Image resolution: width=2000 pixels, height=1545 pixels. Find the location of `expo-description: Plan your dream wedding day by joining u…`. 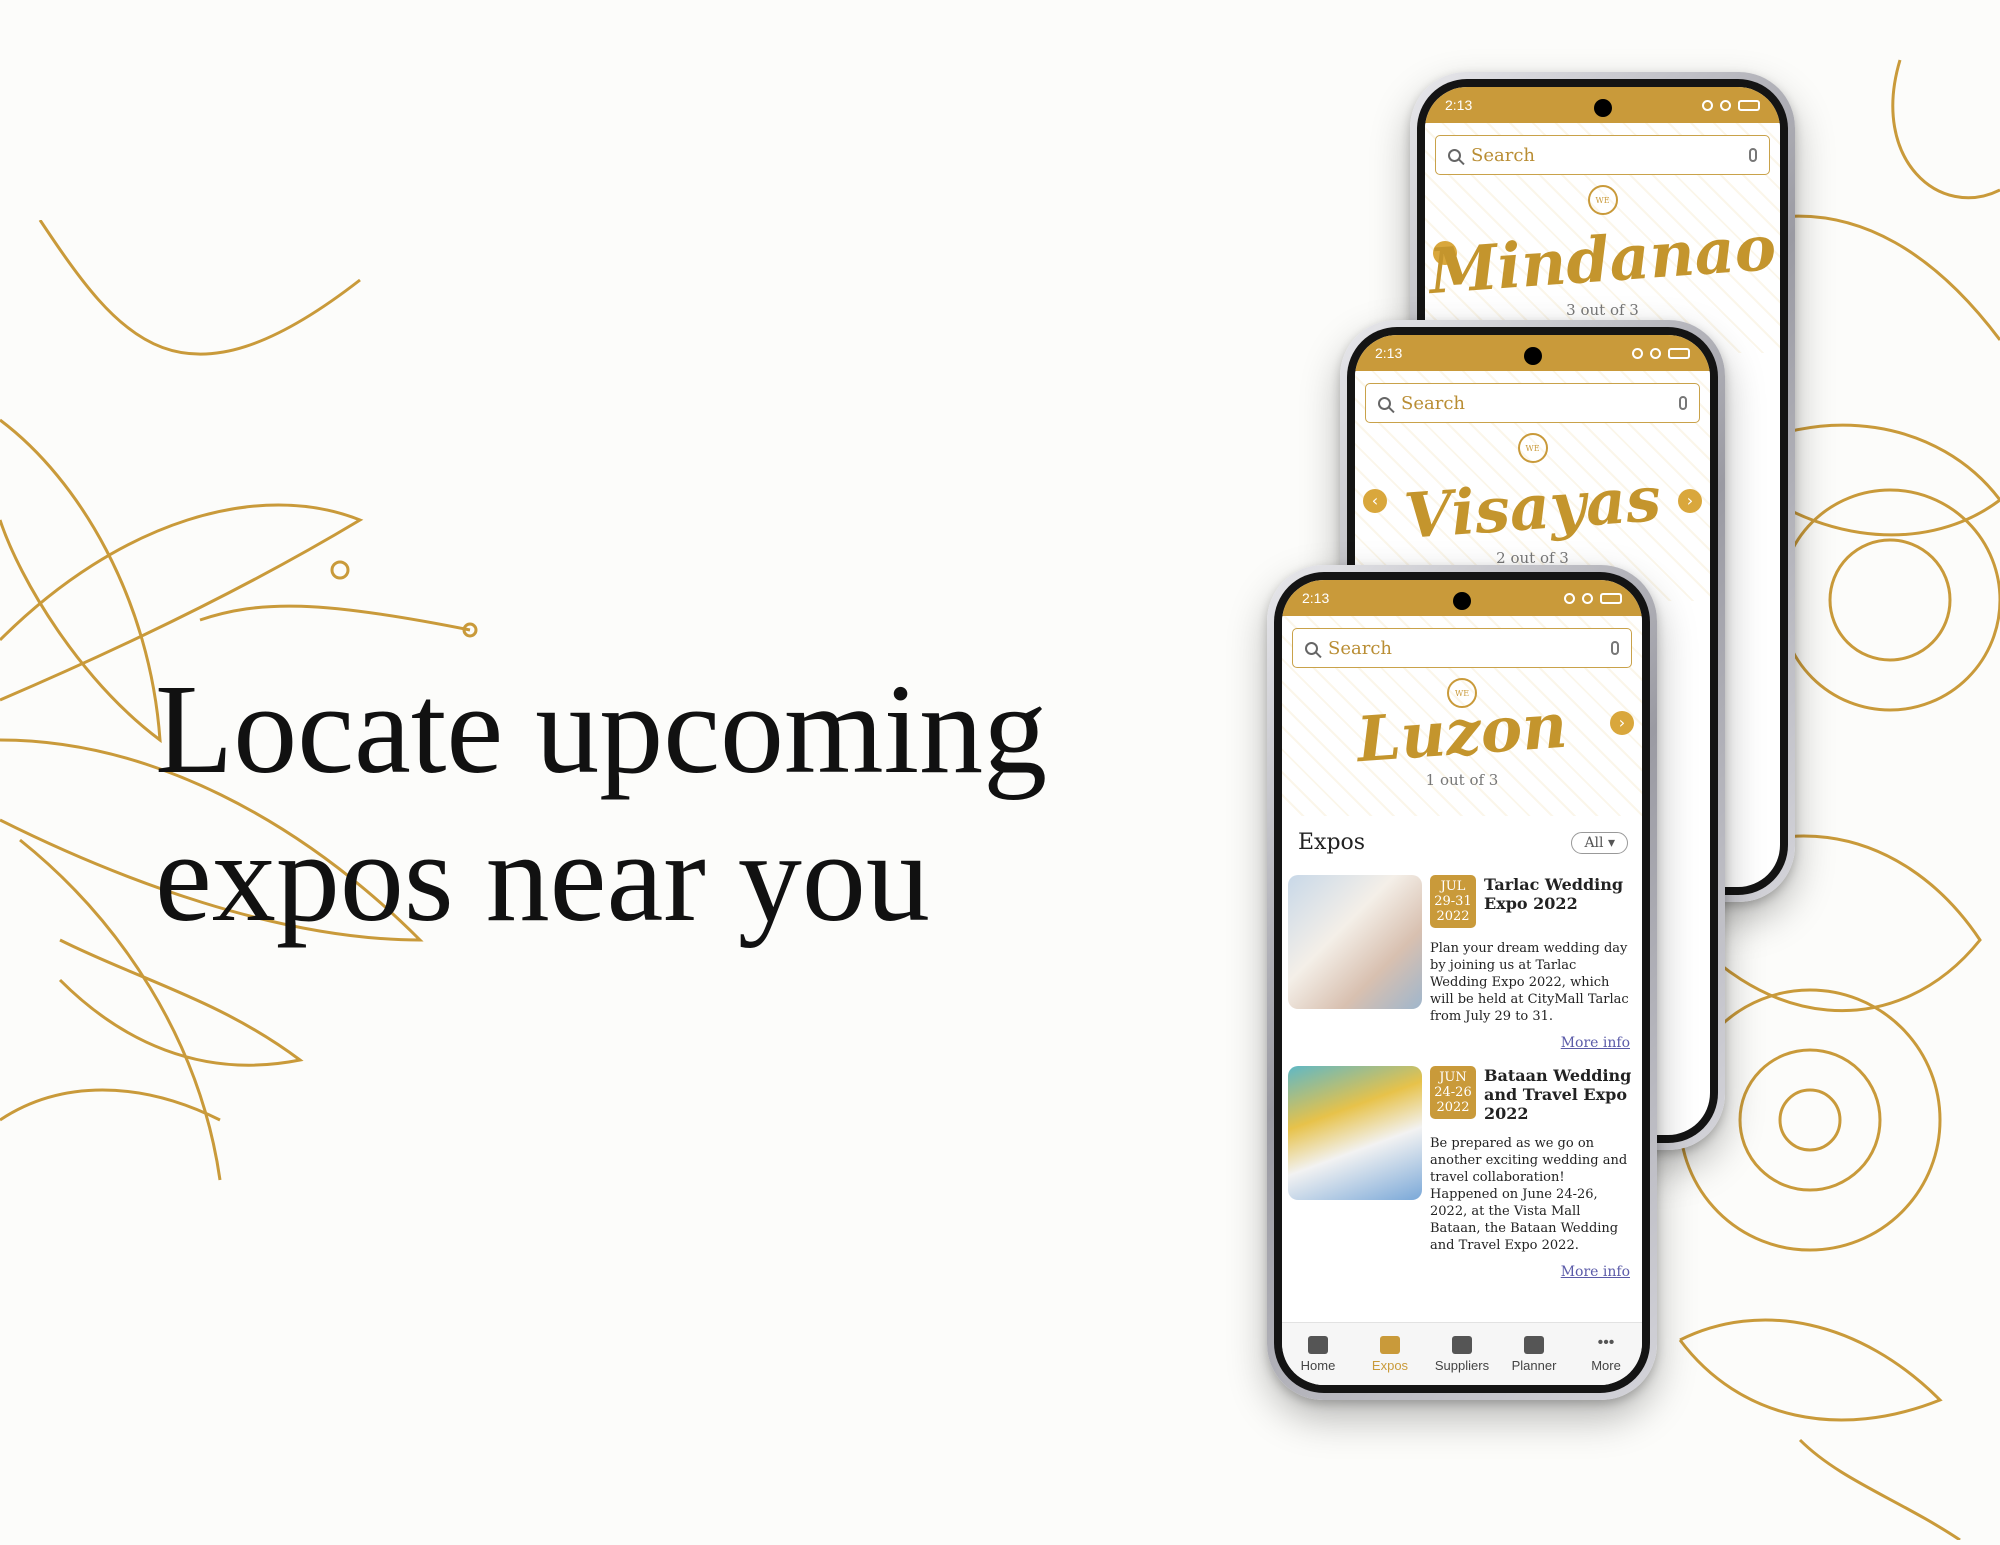

expo-description: Plan your dream wedding day by joining u… is located at coordinates (1529, 982).